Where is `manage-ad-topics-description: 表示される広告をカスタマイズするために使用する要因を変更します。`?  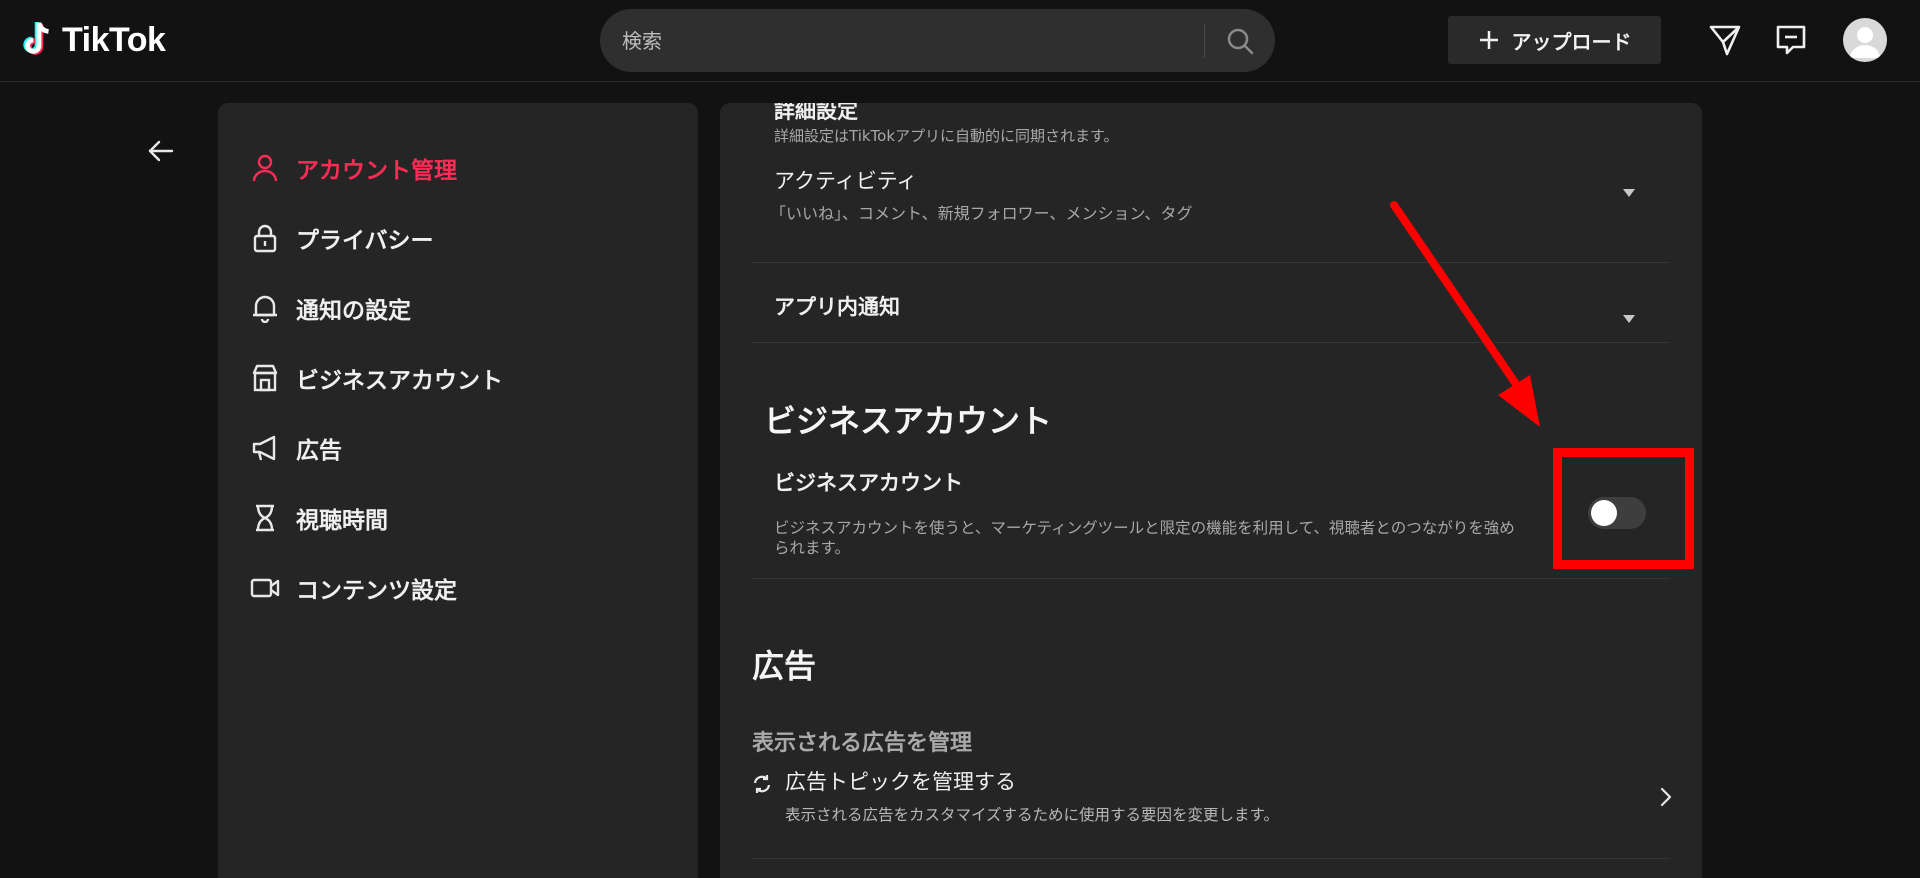 manage-ad-topics-description: 表示される広告をカスタマイズするために使用する要因を変更します。 is located at coordinates (1032, 815).